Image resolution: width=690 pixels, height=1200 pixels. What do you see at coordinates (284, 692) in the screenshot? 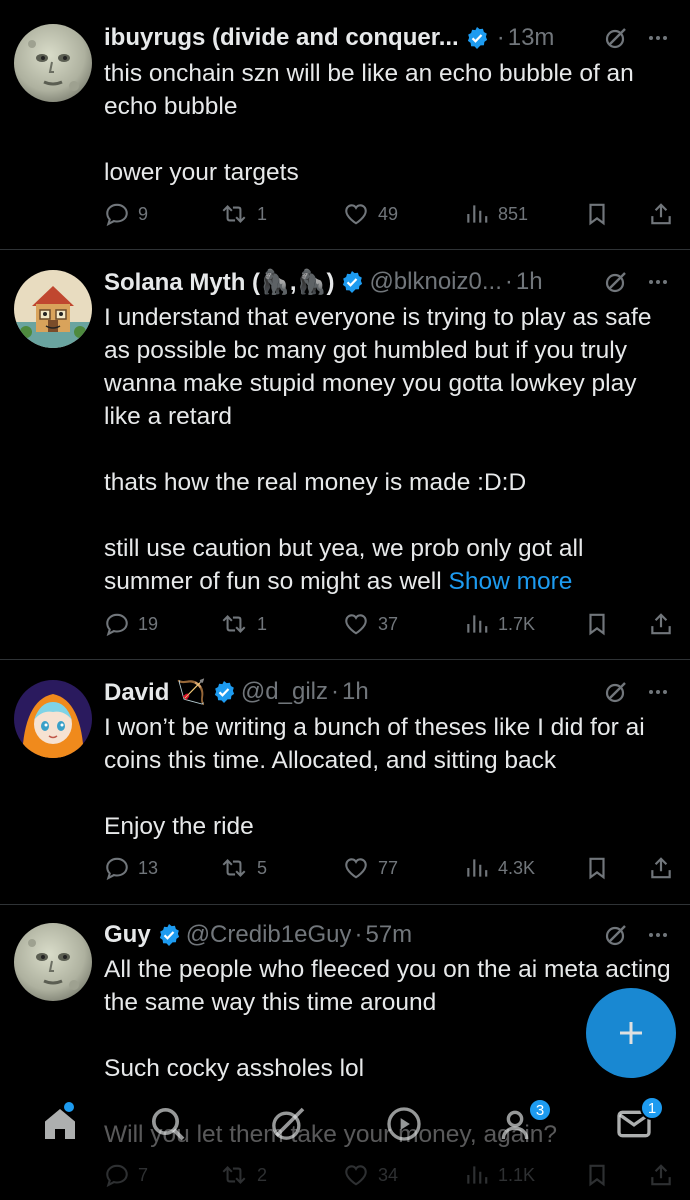
I see `user-handle: @d_gilz` at bounding box center [284, 692].